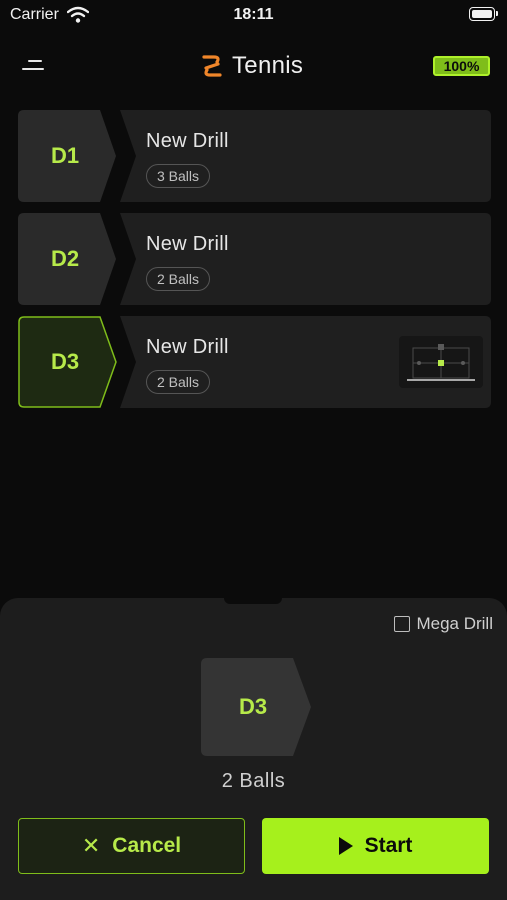 The height and width of the screenshot is (900, 507). I want to click on ball-count-badge: 3 Balls, so click(178, 176).